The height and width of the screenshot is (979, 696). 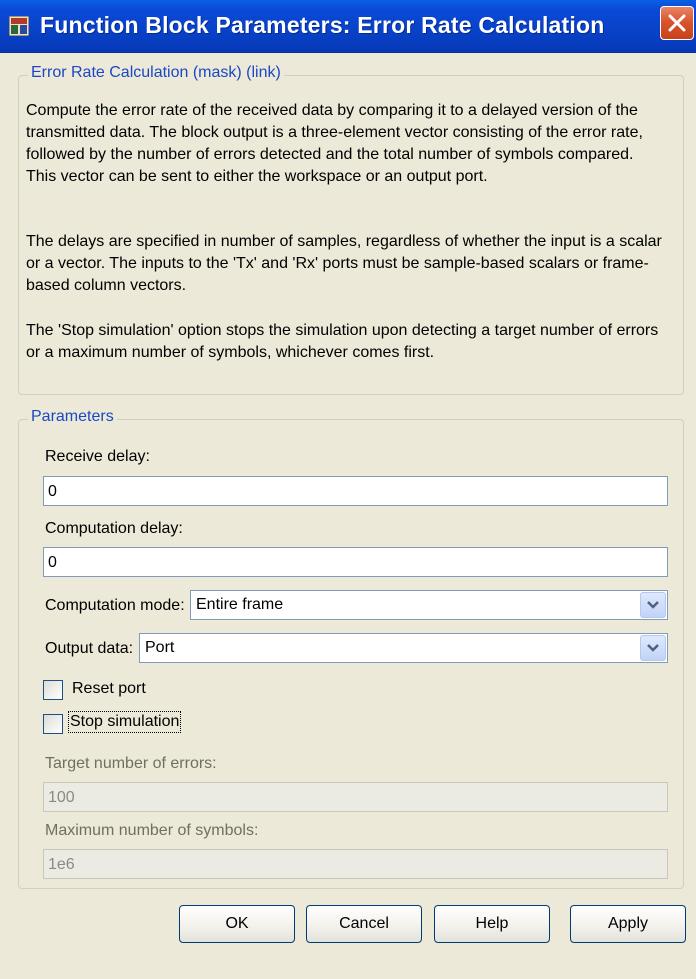 What do you see at coordinates (131, 763) in the screenshot?
I see `target-errors-label: Target number of errors:` at bounding box center [131, 763].